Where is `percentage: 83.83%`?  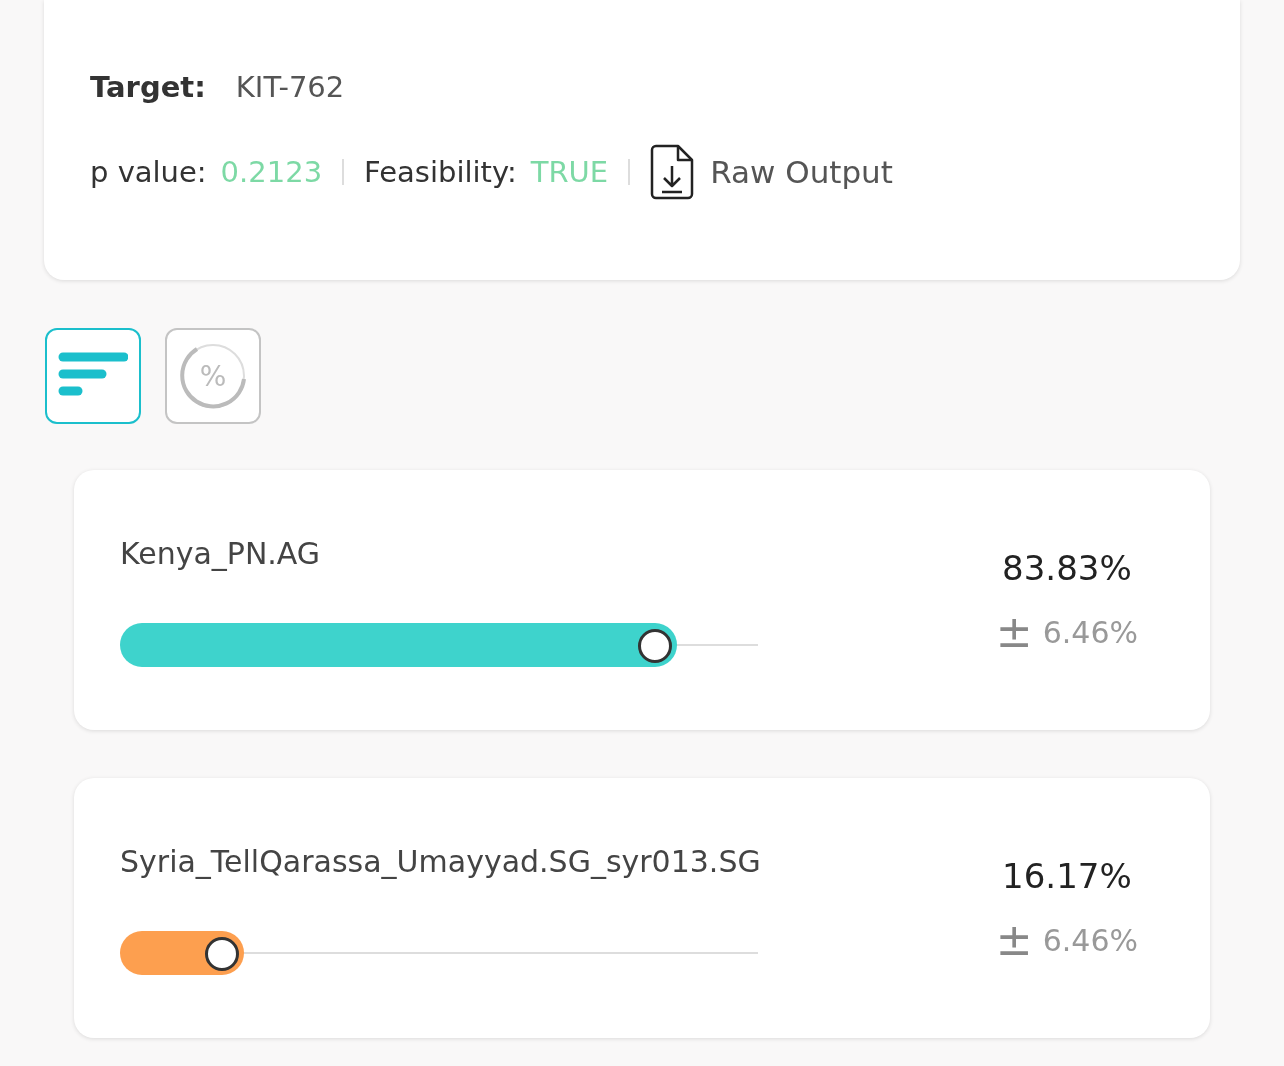 percentage: 83.83% is located at coordinates (1067, 568).